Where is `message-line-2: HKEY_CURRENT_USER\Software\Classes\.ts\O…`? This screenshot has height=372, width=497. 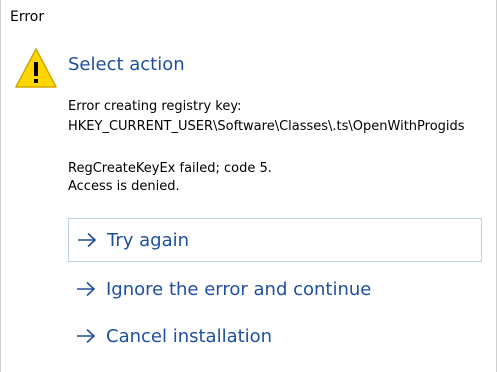 message-line-2: HKEY_CURRENT_USER\Software\Classes\.ts\O… is located at coordinates (266, 126).